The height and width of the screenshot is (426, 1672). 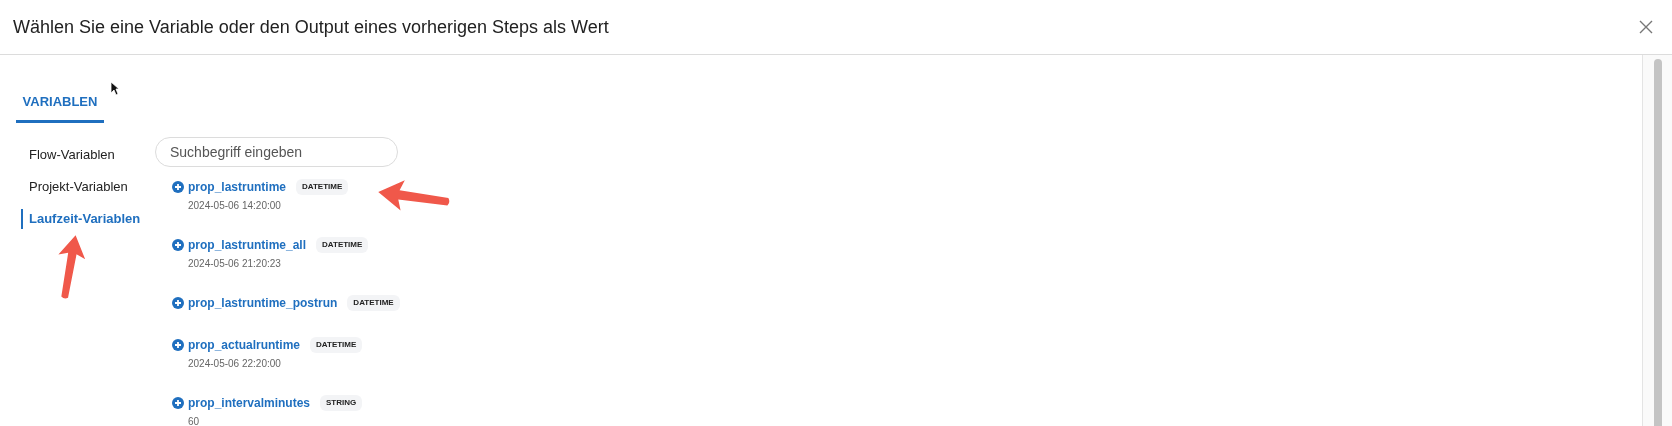 I want to click on sidebar-item: Flow-Variablen, so click(x=88, y=155).